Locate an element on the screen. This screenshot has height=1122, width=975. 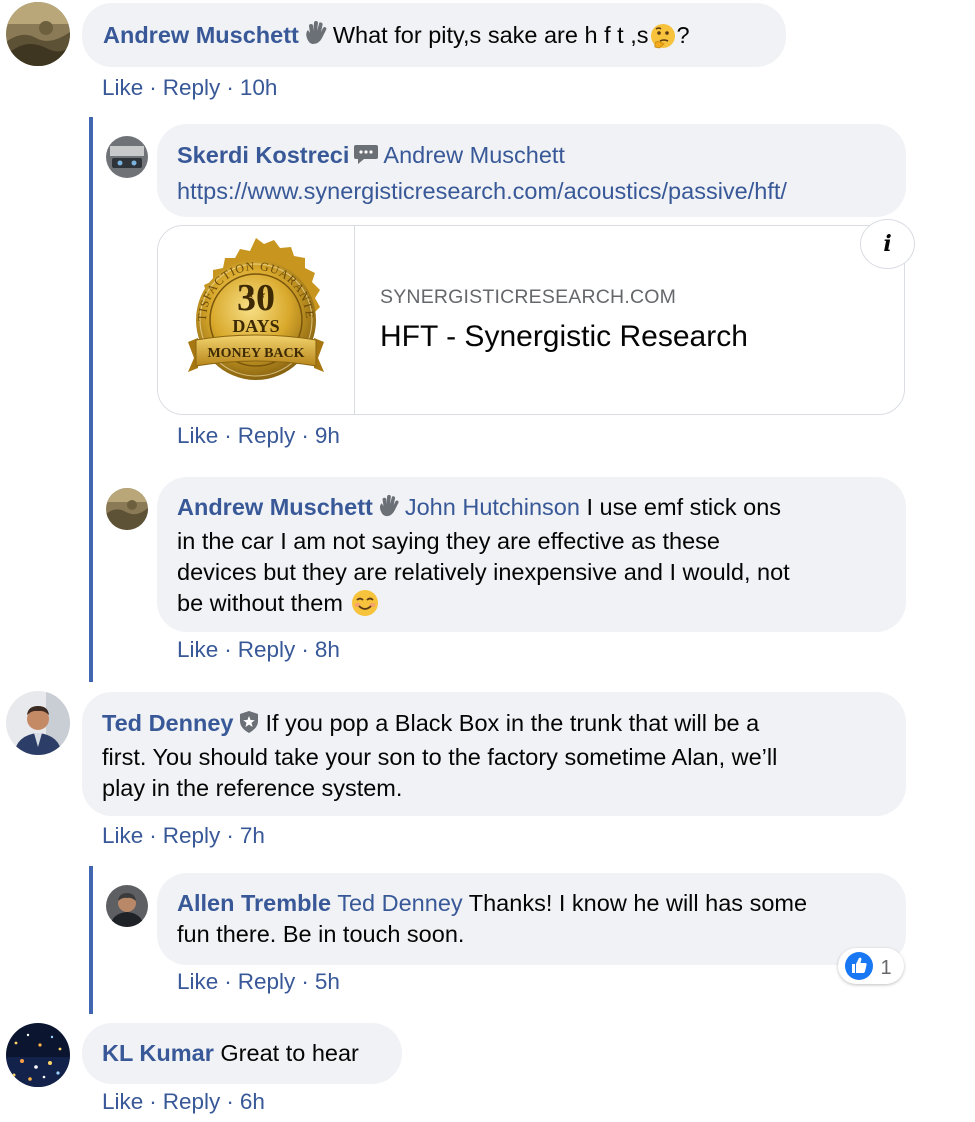
timestamp: 9h is located at coordinates (327, 435).